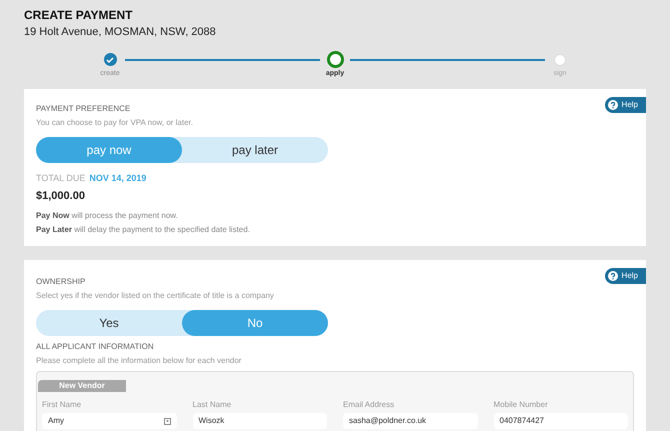  What do you see at coordinates (410, 421) in the screenshot?
I see `text-field: sasha@poldner.co.uk` at bounding box center [410, 421].